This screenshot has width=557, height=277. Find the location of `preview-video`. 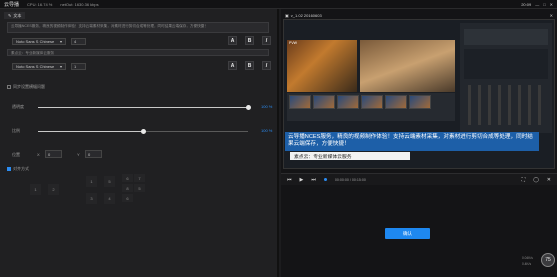

preview-video is located at coordinates (407, 66).